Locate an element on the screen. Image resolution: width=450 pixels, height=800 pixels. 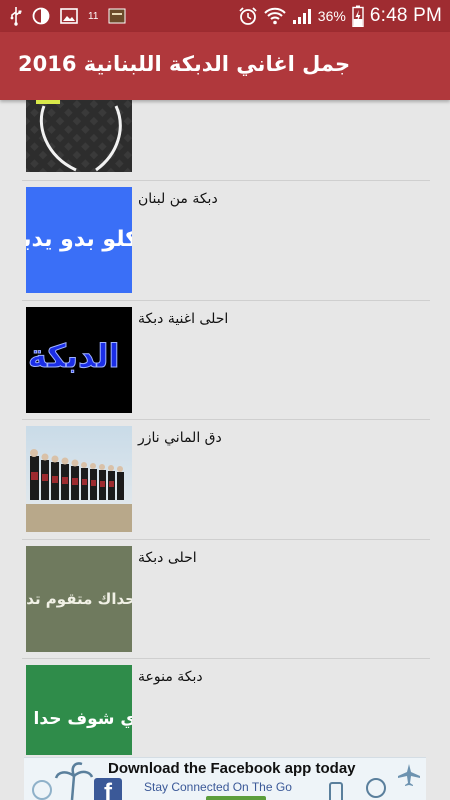
list-item-label: احلى اغنية دبكة is located at coordinates (183, 319).